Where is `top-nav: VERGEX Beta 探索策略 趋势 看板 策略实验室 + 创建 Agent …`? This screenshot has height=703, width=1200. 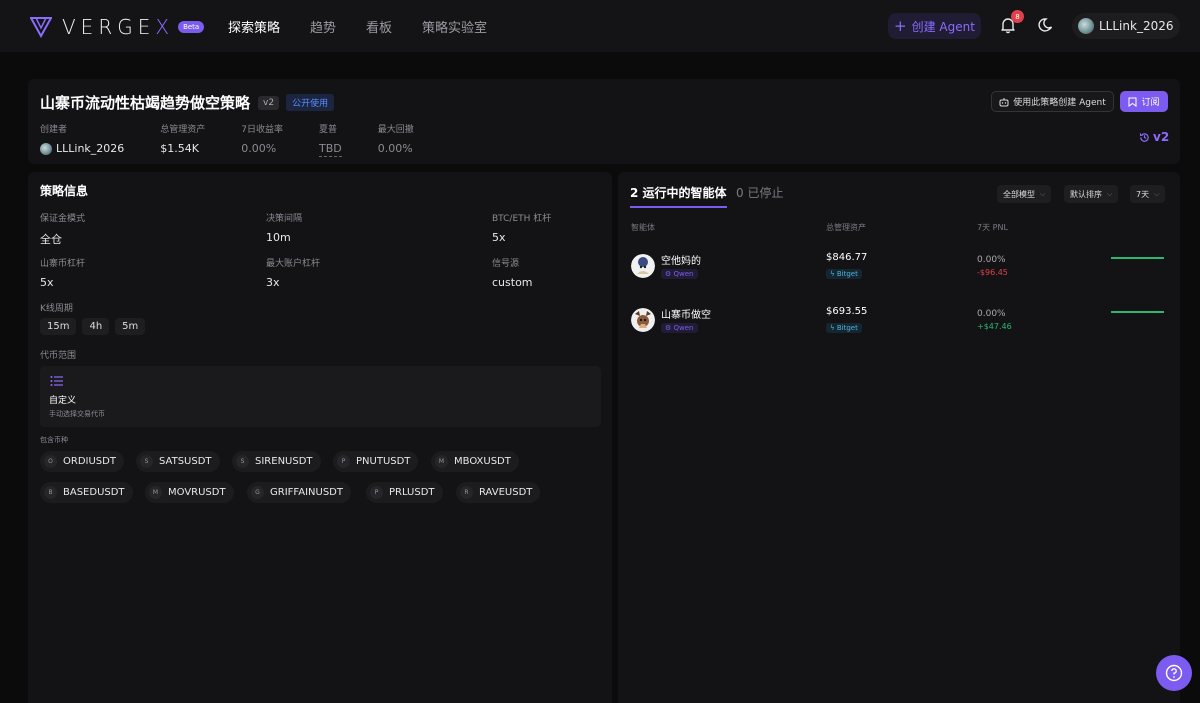 top-nav: VERGEX Beta 探索策略 趋势 看板 策略实验室 + 创建 Agent … is located at coordinates (600, 26).